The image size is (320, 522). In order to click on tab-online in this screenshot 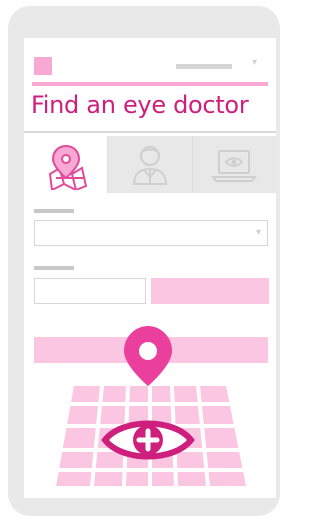, I will do `click(234, 164)`.